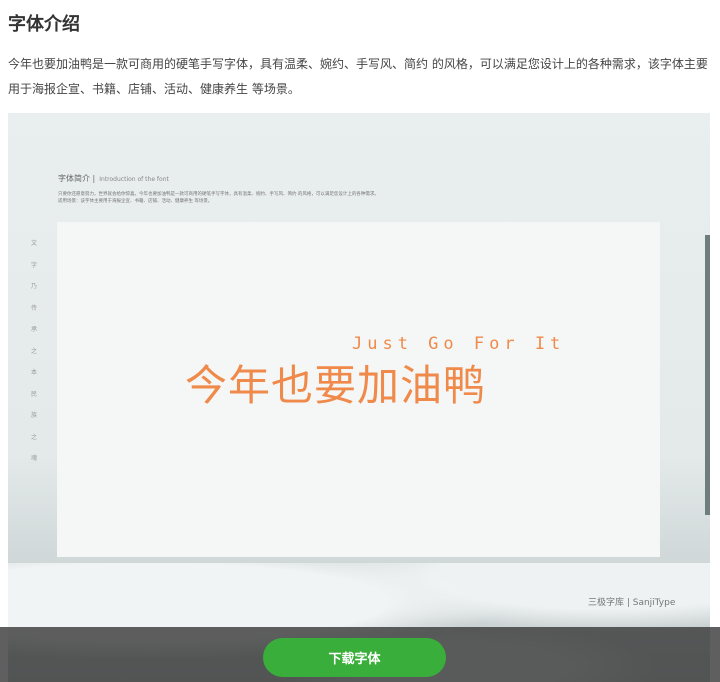 The width and height of the screenshot is (720, 682). Describe the element at coordinates (135, 201) in the screenshot. I see `preview-intro-line: 适用场景：该字体主要用于海报企宣、书籍、店铺、活动、健康养生 等场景。` at that location.